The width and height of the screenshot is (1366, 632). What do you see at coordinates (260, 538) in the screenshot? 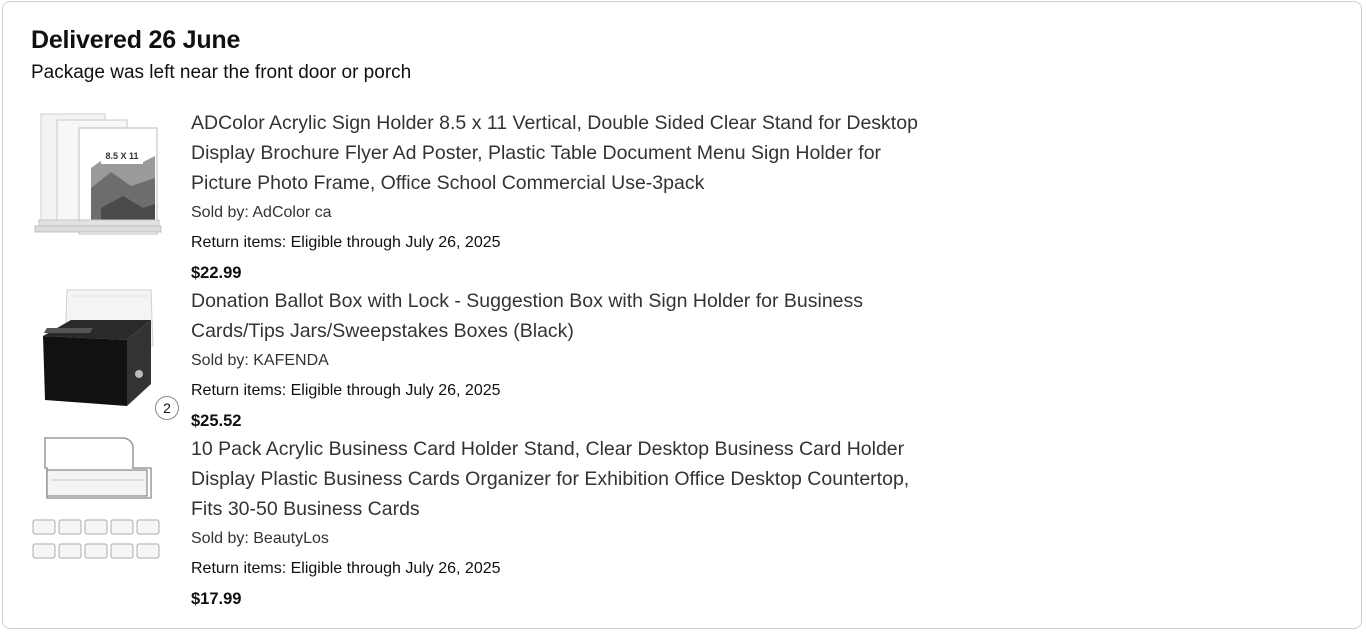
I see `seller-name: Sold by: BeautyLos` at bounding box center [260, 538].